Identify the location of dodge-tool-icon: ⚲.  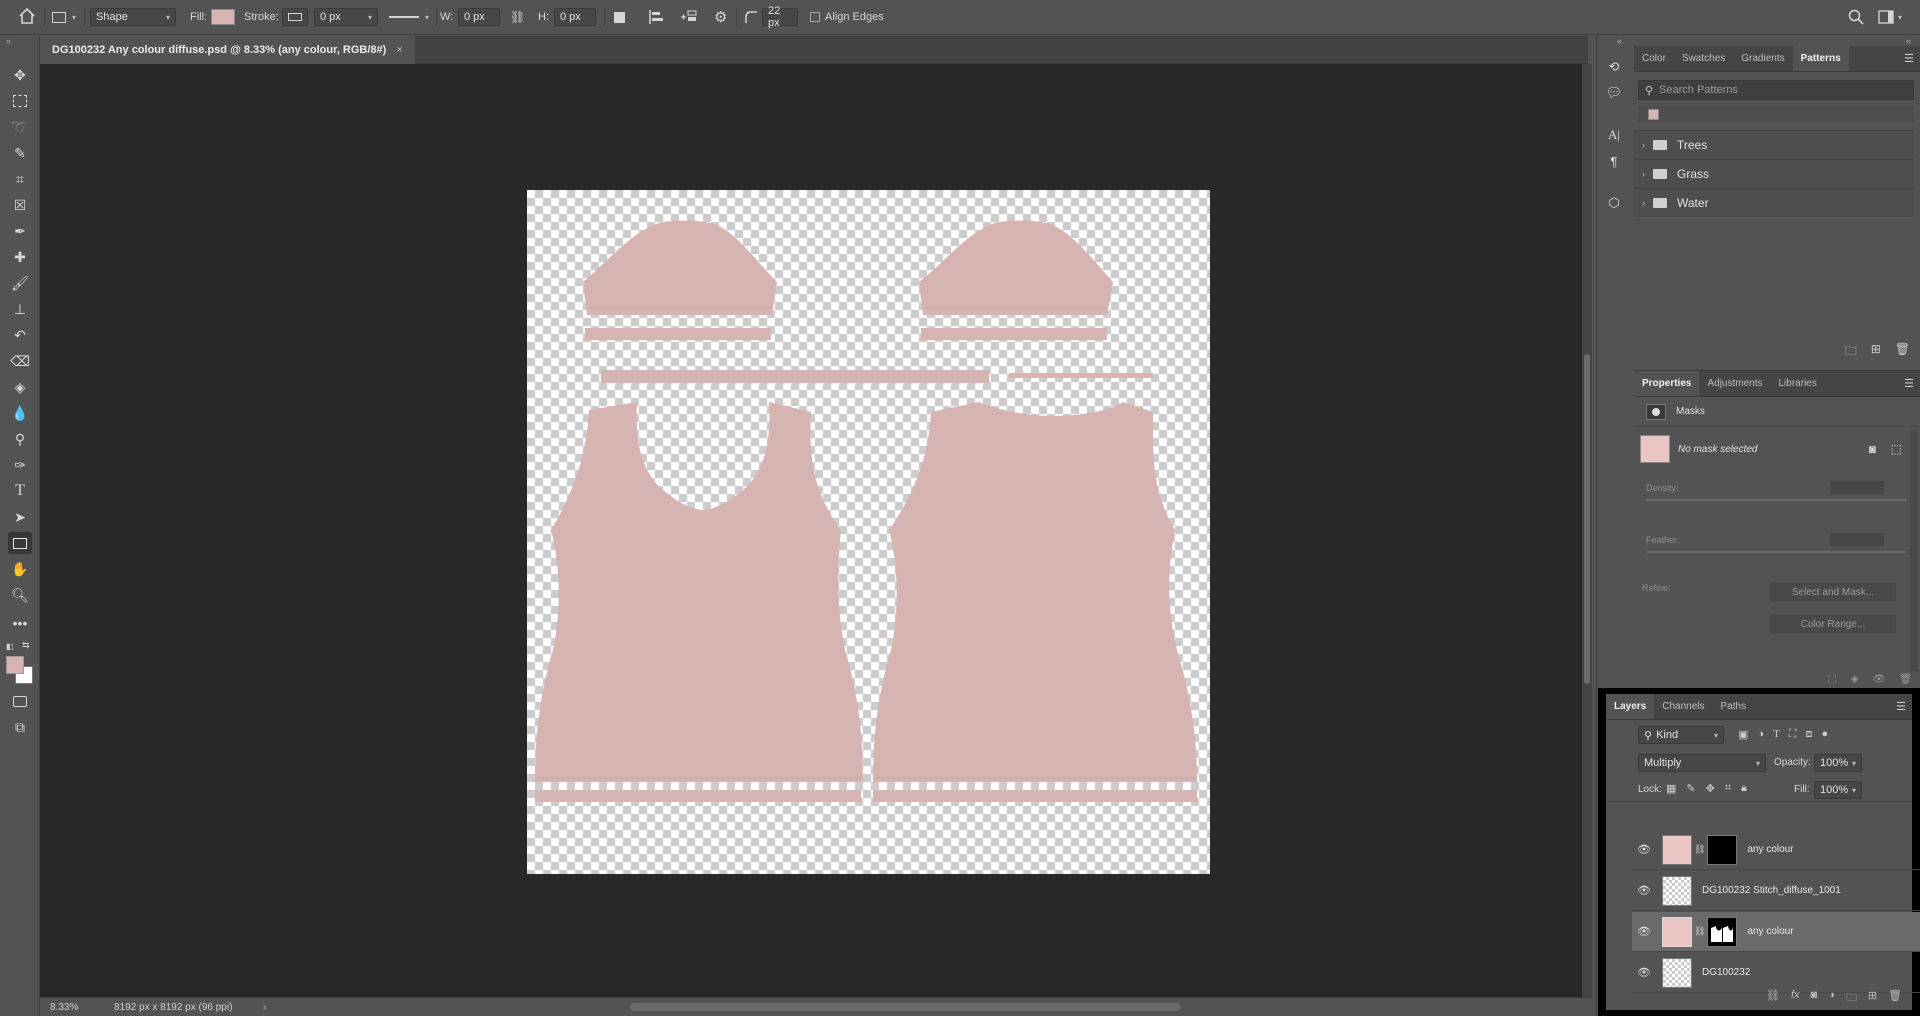
(20, 439).